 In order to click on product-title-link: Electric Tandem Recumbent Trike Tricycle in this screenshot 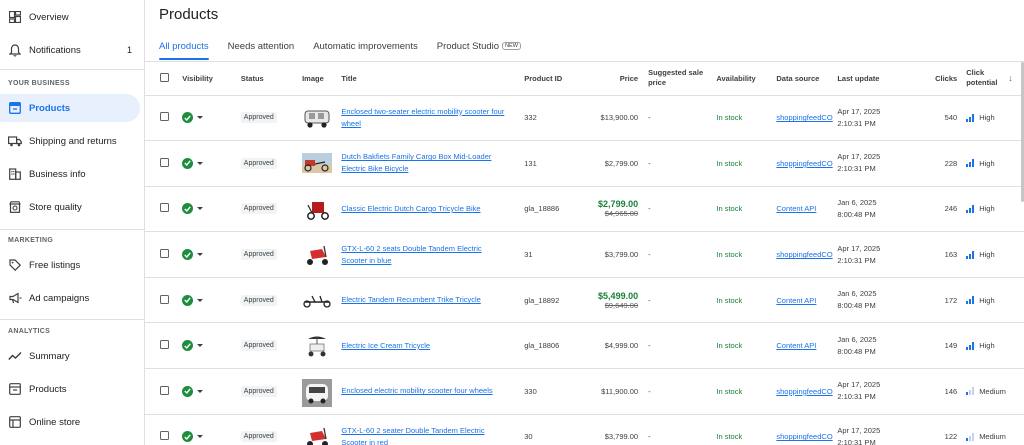, I will do `click(423, 300)`.